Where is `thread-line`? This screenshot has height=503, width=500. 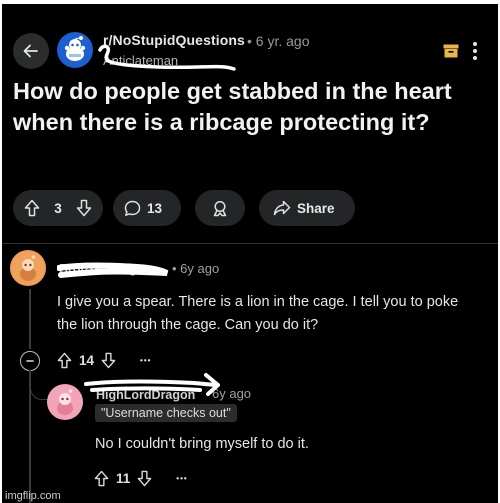
thread-line is located at coordinates (30, 319).